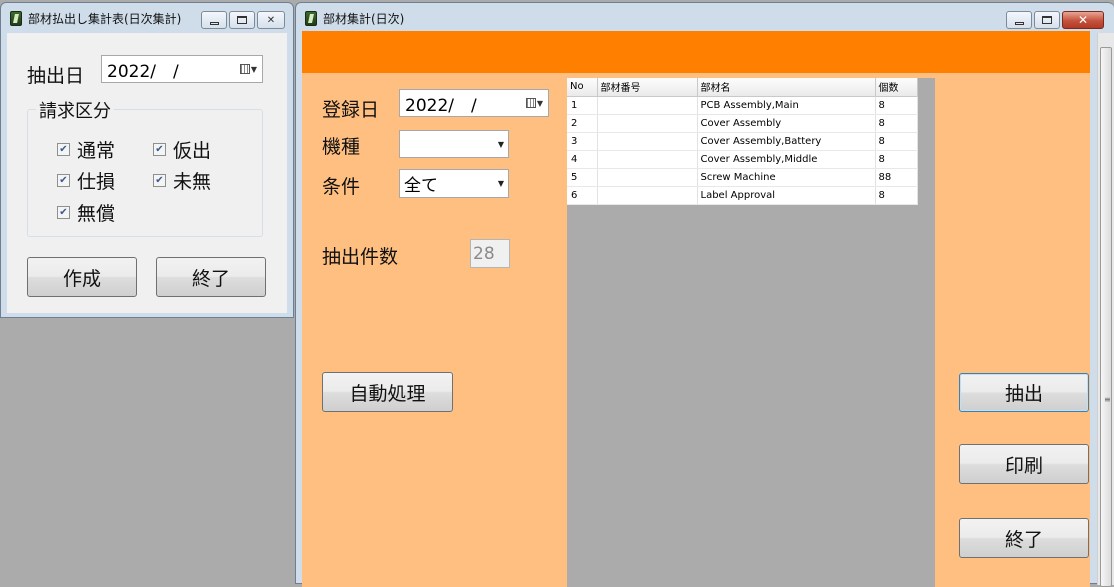 The width and height of the screenshot is (1114, 587). What do you see at coordinates (1106, 317) in the screenshot?
I see `scrollbar-thumb: ≡` at bounding box center [1106, 317].